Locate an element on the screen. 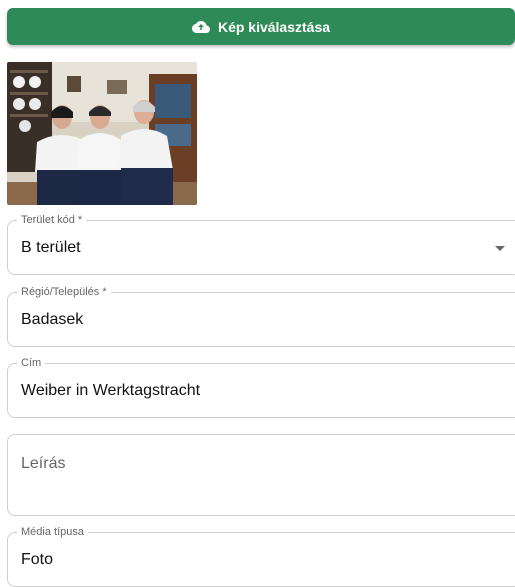 The height and width of the screenshot is (587, 515). area-code-label: Terület kód * is located at coordinates (52, 220).